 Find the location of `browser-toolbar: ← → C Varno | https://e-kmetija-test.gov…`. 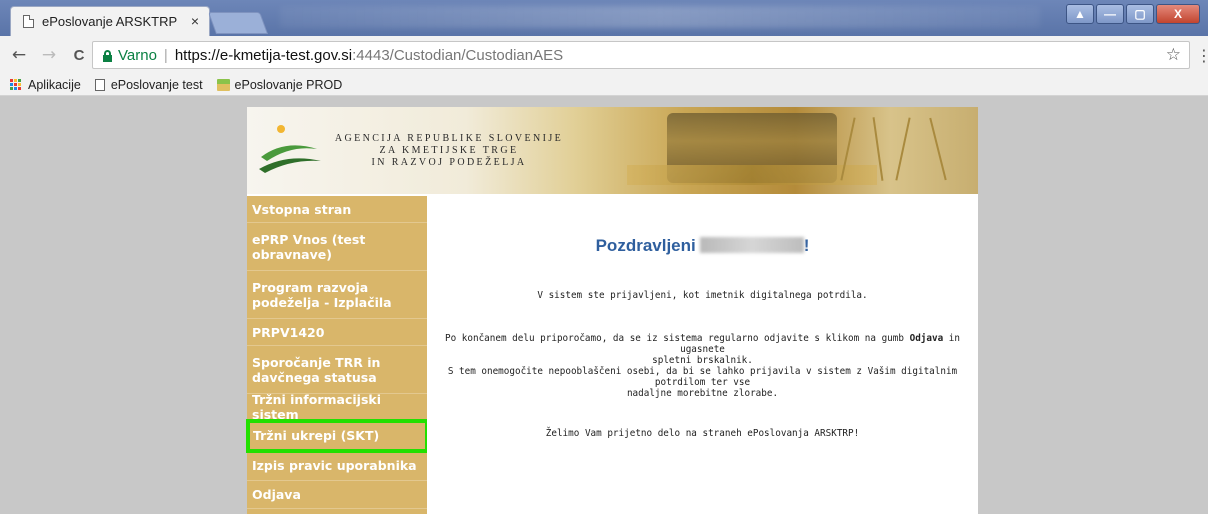

browser-toolbar: ← → C Varno | https://e-kmetija-test.gov… is located at coordinates (604, 55).